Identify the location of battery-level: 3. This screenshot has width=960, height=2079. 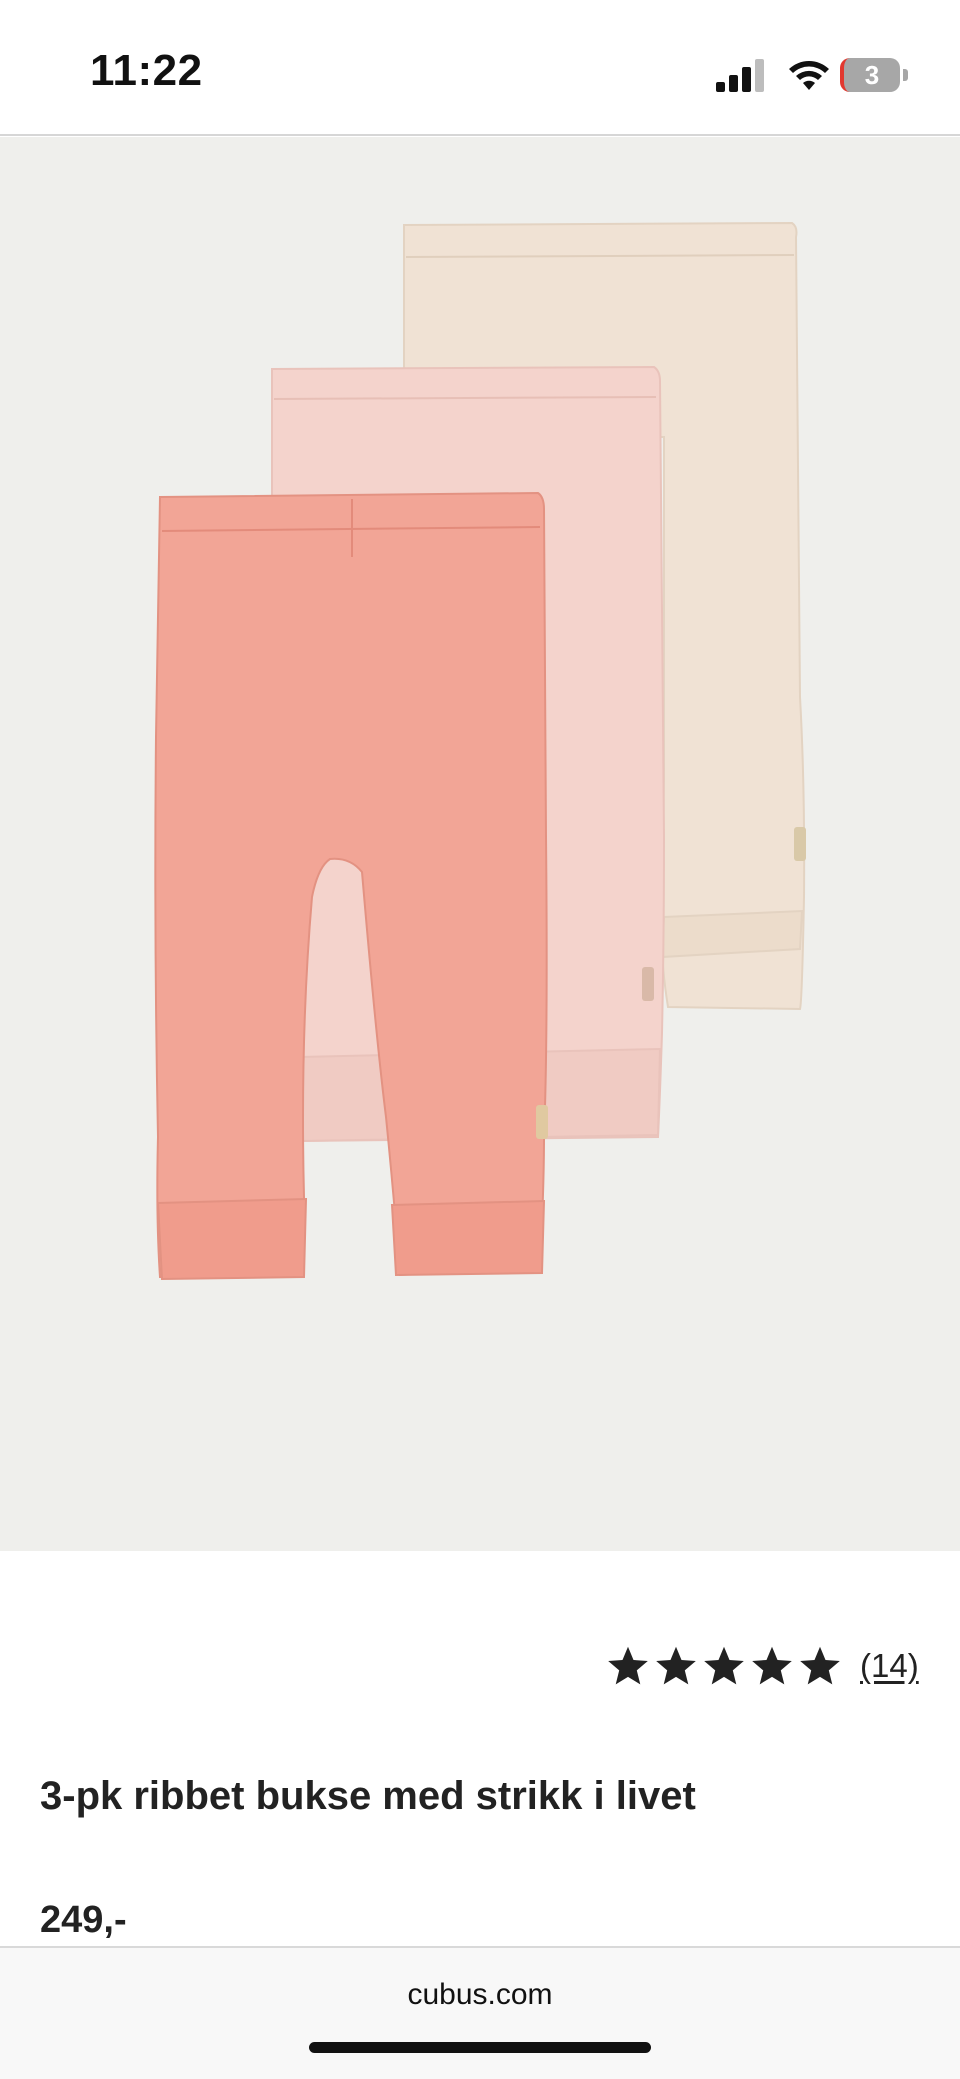
(870, 75).